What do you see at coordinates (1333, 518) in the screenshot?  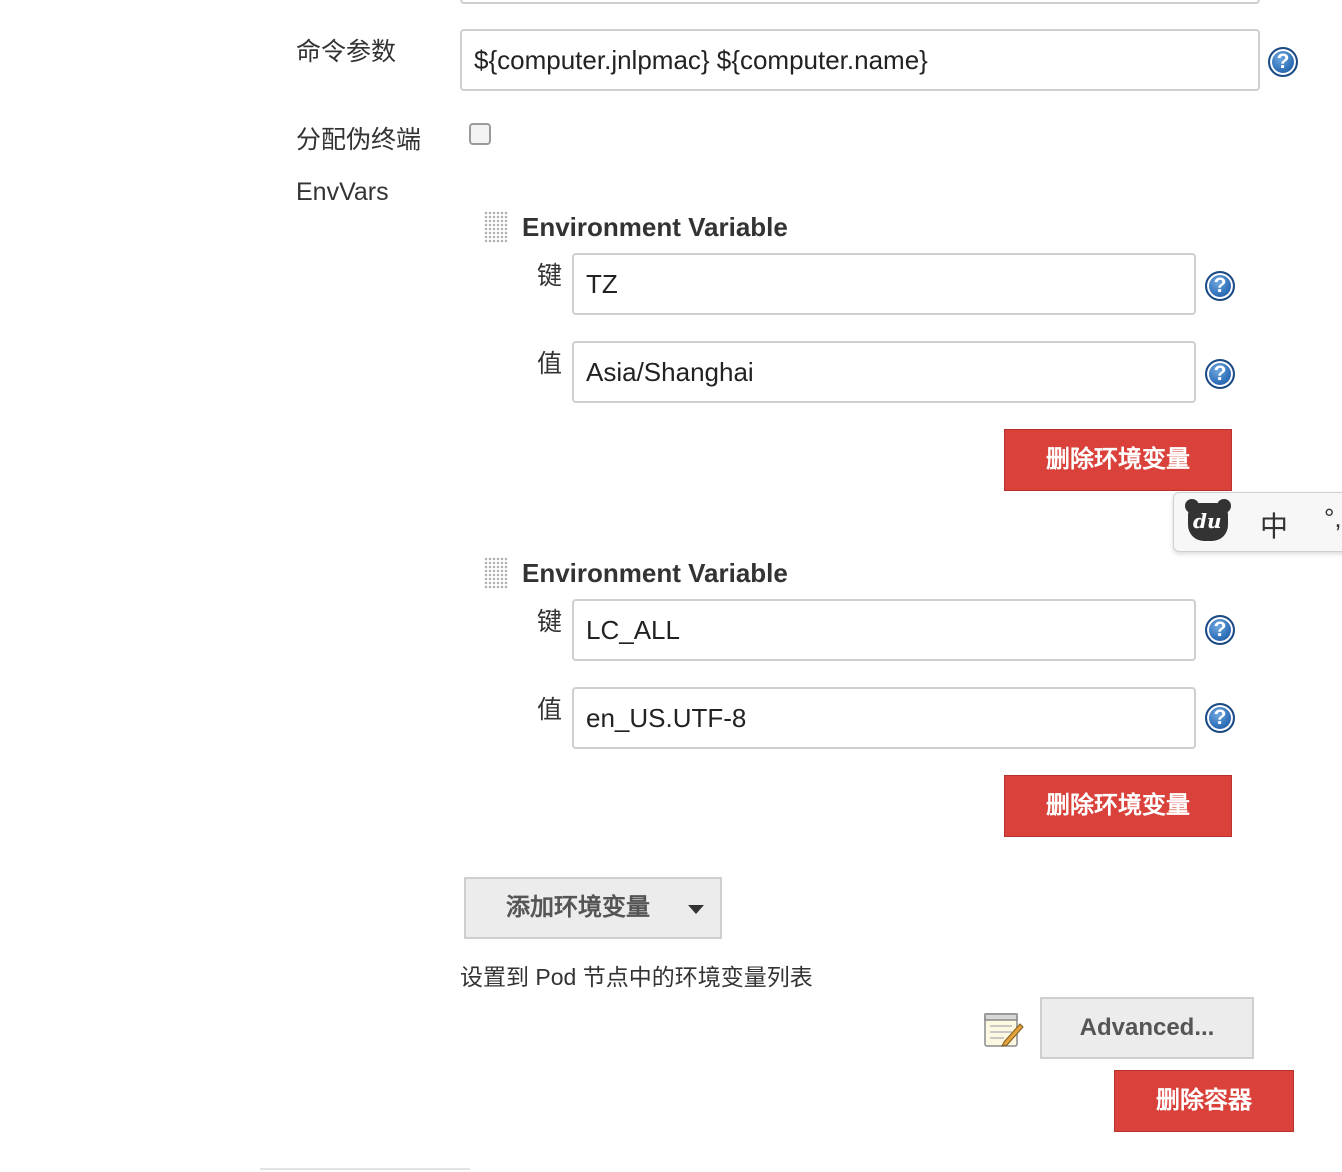 I see `ime-punct-toggle: °,` at bounding box center [1333, 518].